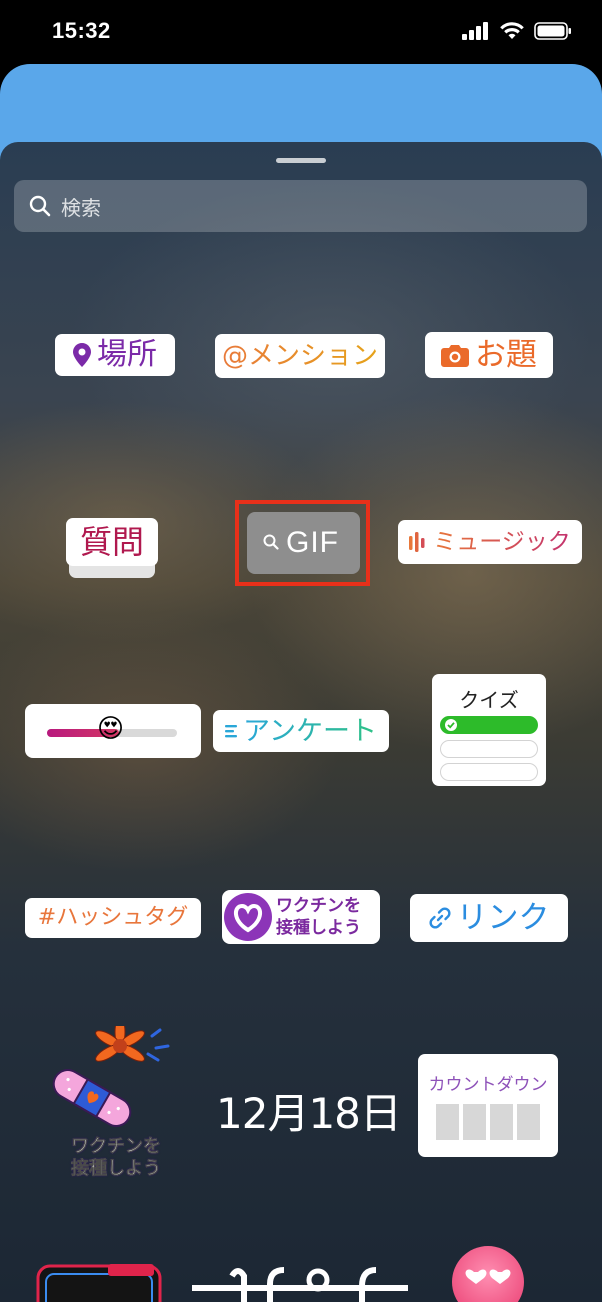 The height and width of the screenshot is (1302, 602). Describe the element at coordinates (81, 30) in the screenshot. I see `status-time: 15:32` at that location.